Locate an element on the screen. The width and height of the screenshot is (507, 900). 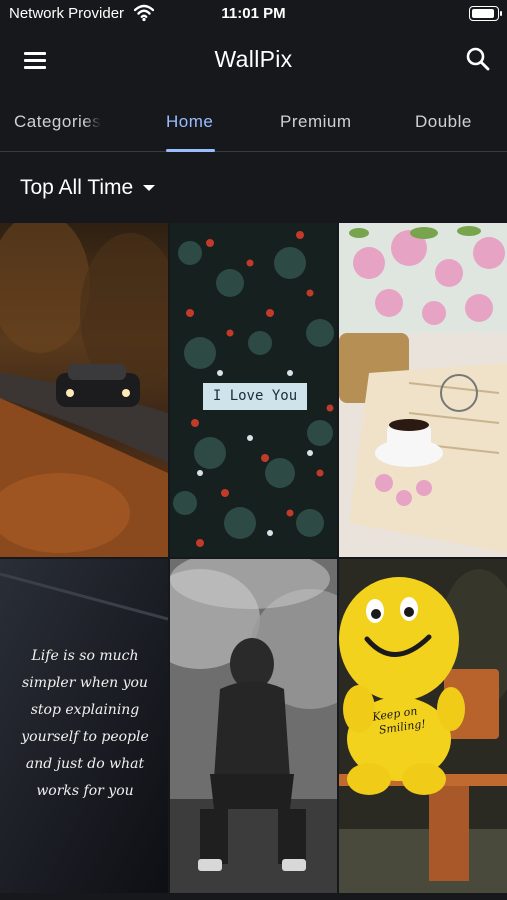
wallpaper-car-autumn-road is located at coordinates (84, 390).